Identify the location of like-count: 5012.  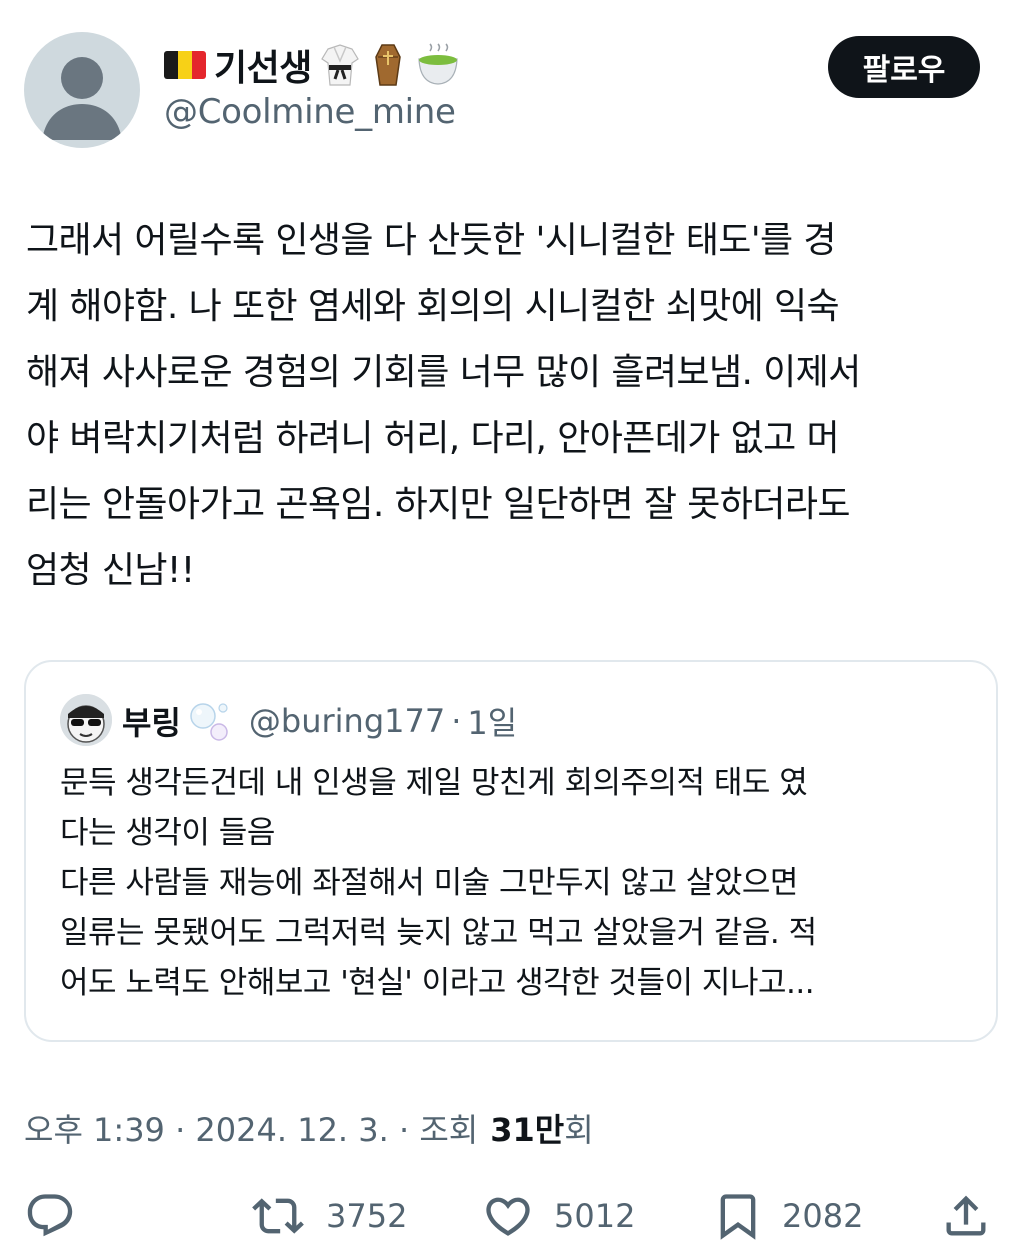
(595, 1216).